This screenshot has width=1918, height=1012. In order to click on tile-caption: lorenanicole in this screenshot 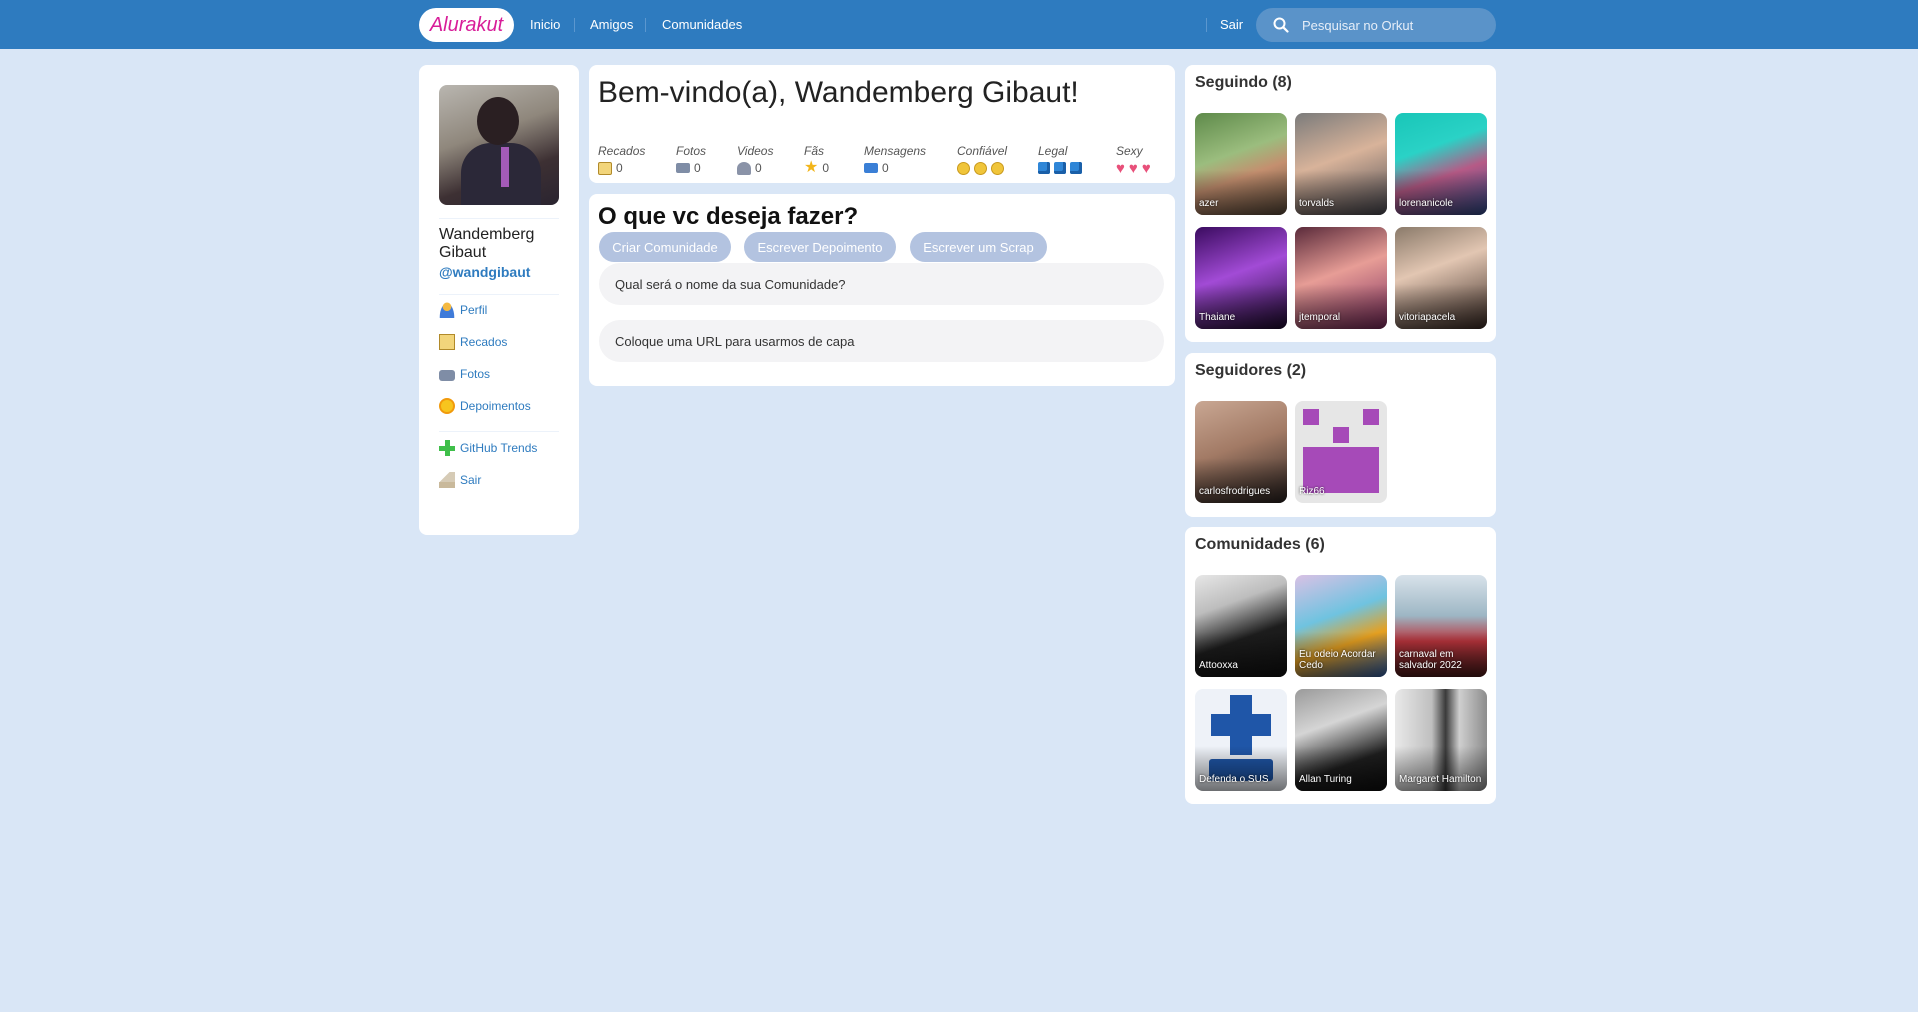, I will do `click(1426, 203)`.